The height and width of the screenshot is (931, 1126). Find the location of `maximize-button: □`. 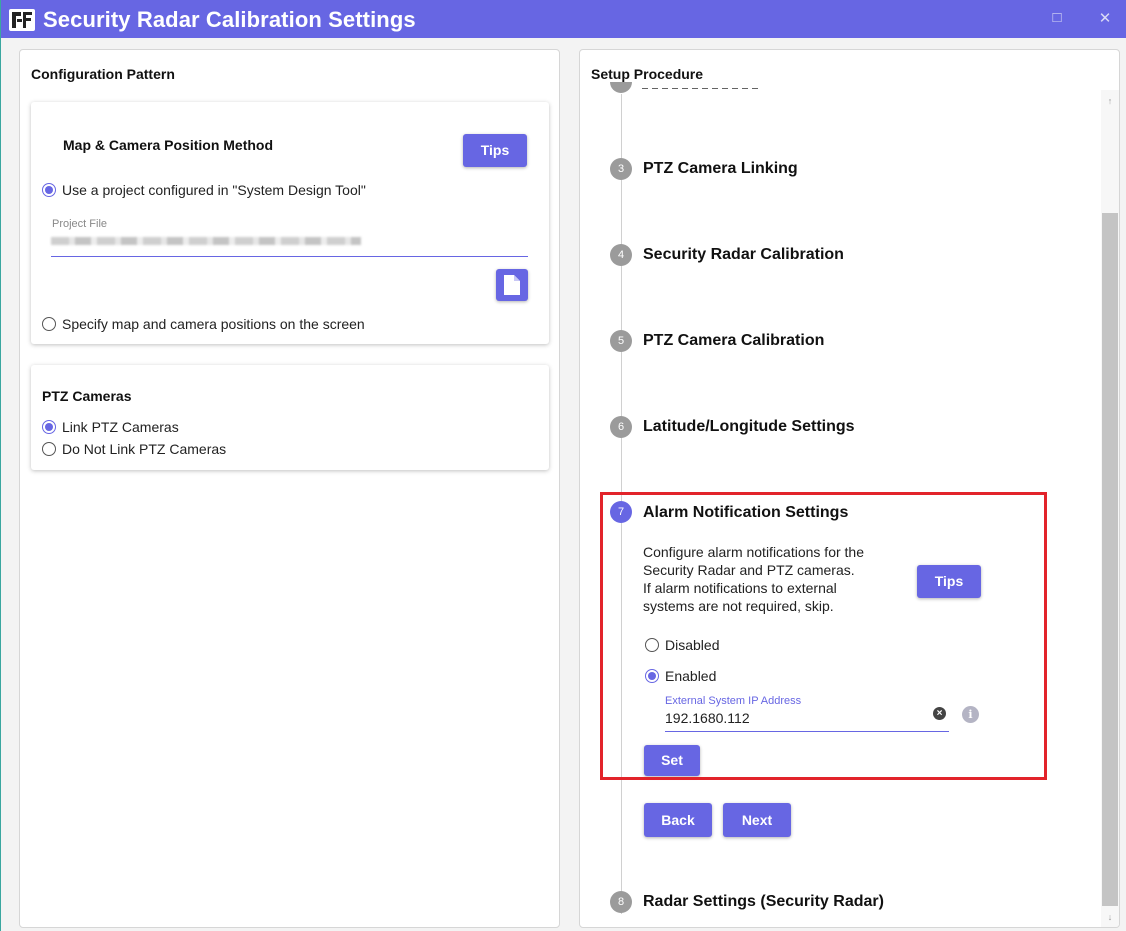

maximize-button: □ is located at coordinates (1057, 17).